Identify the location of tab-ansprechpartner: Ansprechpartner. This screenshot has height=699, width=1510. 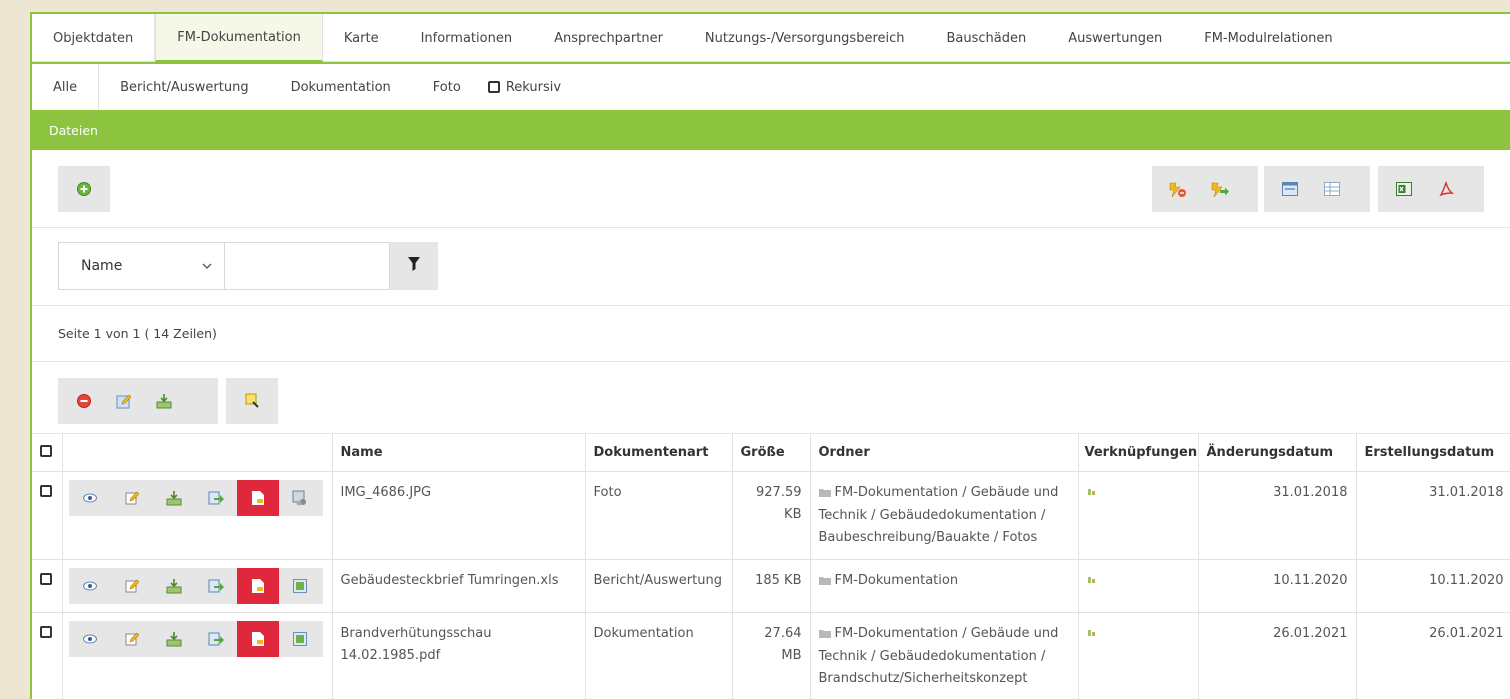
(608, 38).